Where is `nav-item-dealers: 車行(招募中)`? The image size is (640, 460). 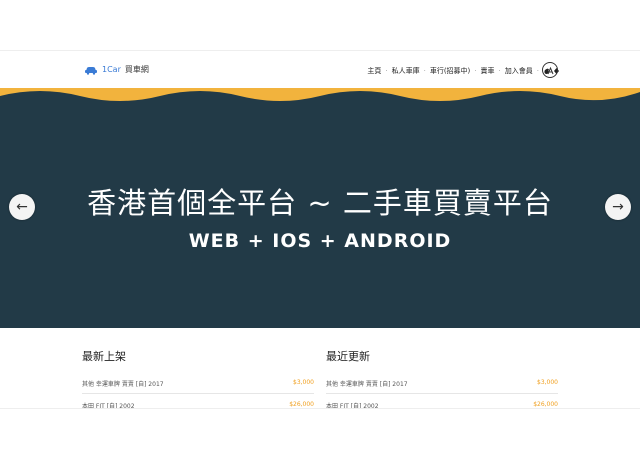 nav-item-dealers: 車行(招募中) is located at coordinates (450, 71).